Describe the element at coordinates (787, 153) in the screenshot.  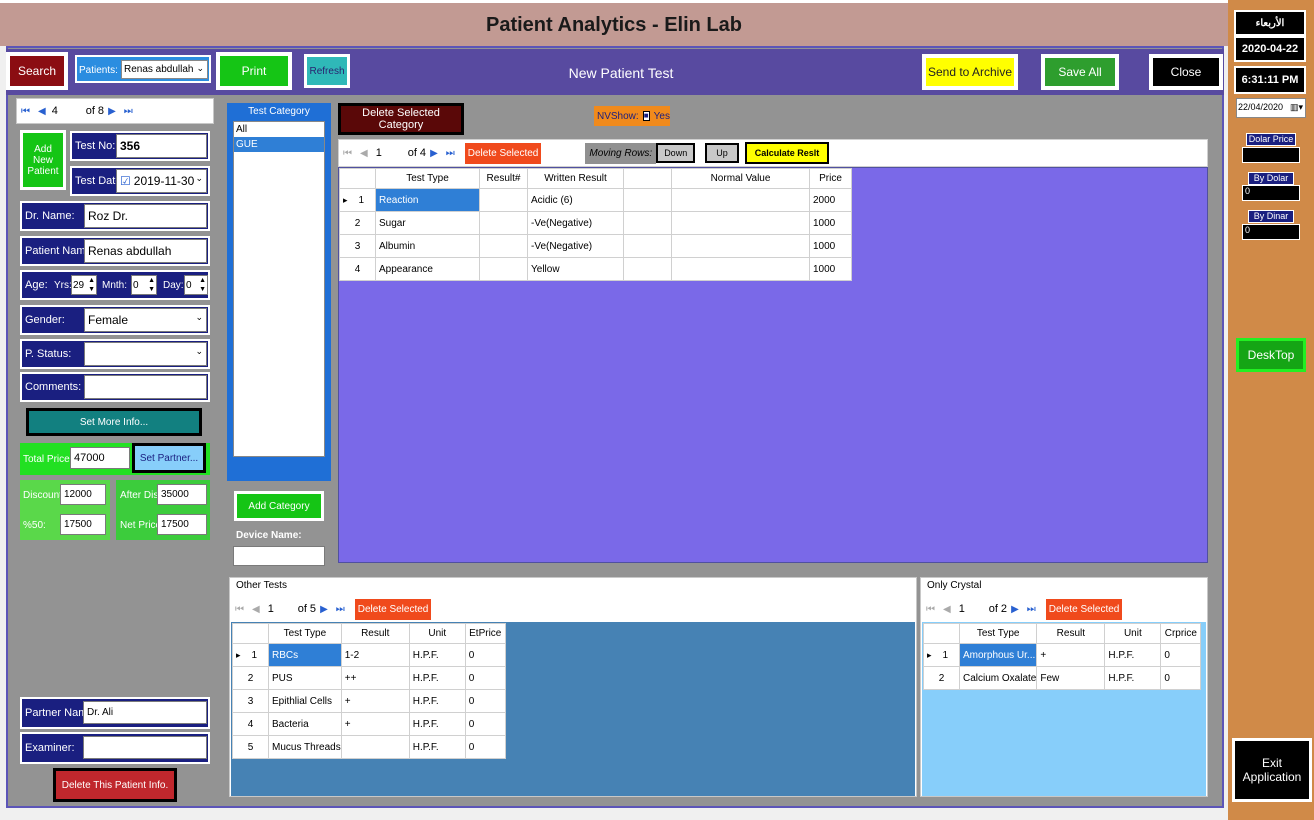
I see `calculate-result-button: Calculate Reslt` at that location.